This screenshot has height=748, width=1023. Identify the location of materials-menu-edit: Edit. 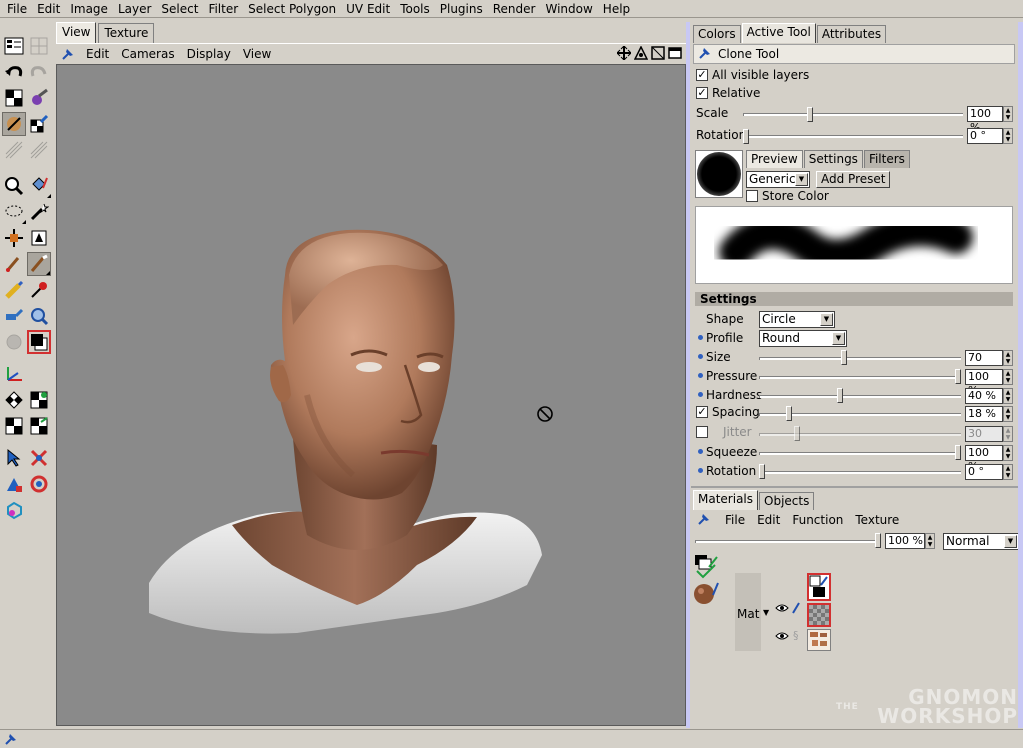
(768, 520).